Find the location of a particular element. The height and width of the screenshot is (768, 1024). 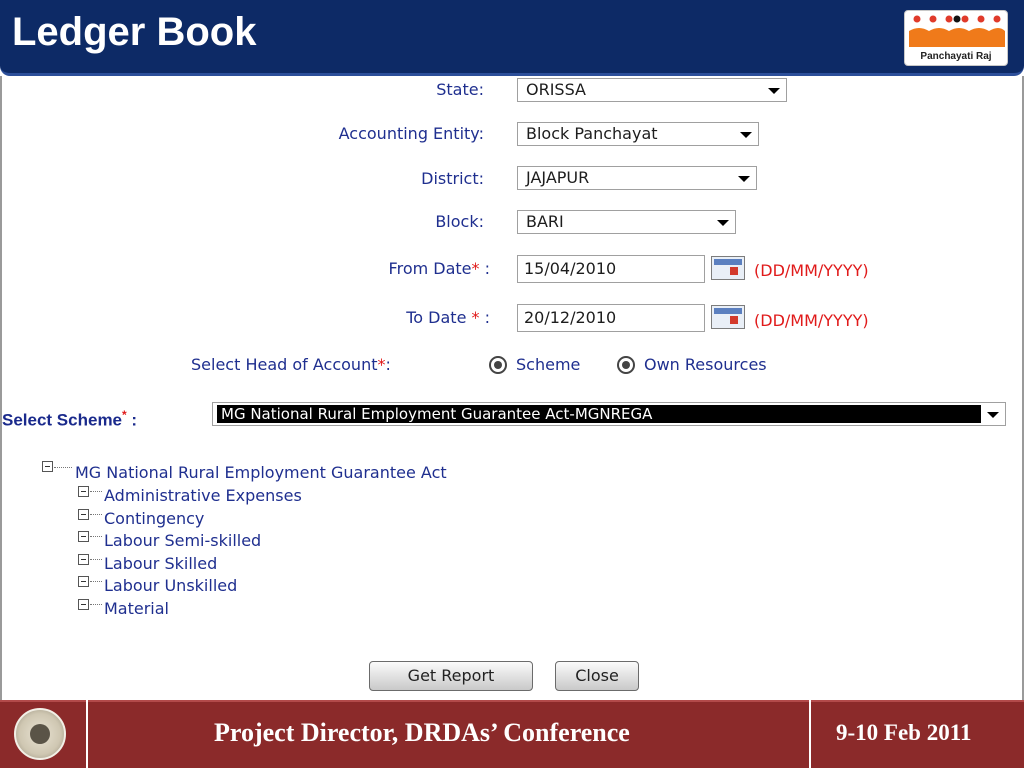

state-select: ORISSA is located at coordinates (652, 90).